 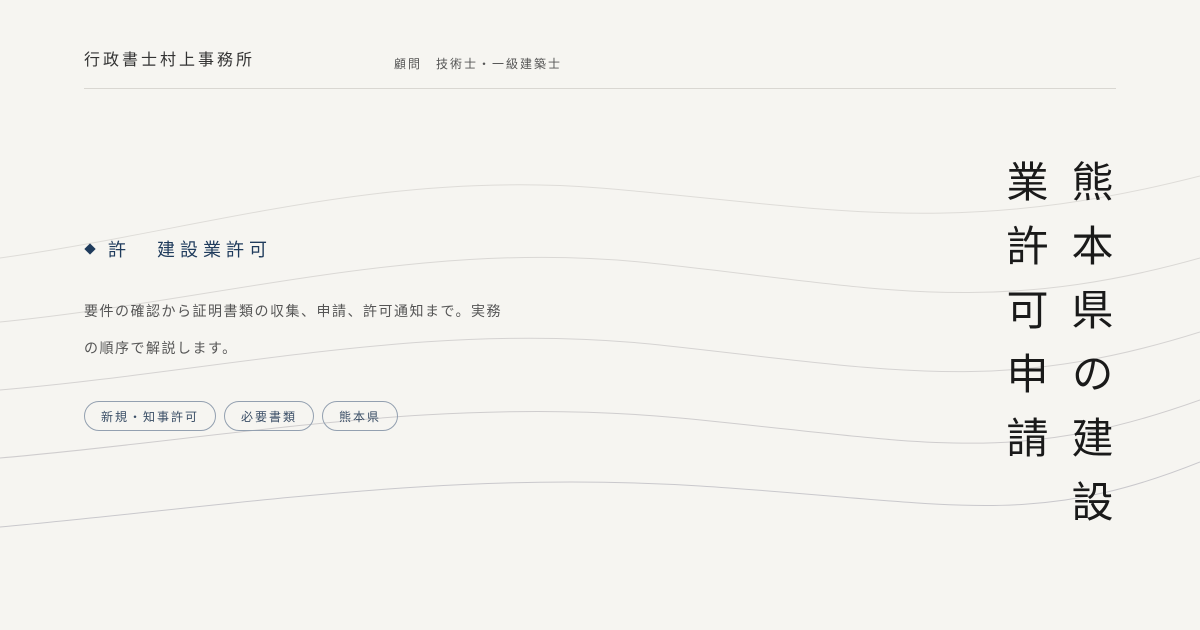 I want to click on description-line: 要件の確認から証明書類の収集、申請、許可通知まで。実務, so click(x=293, y=312).